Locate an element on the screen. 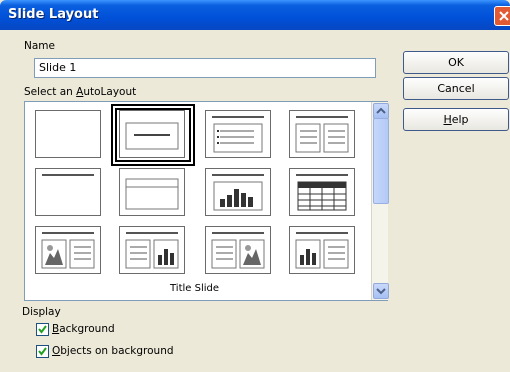 This screenshot has width=510, height=372. title-layout-icon is located at coordinates (152, 136).